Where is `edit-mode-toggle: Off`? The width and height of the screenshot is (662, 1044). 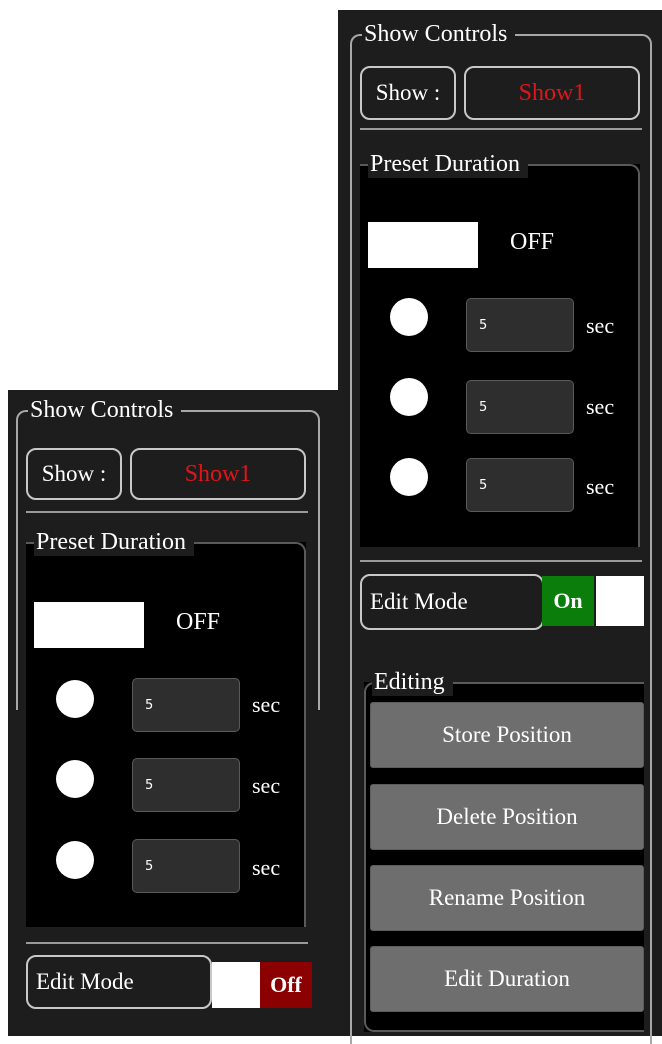 edit-mode-toggle: Off is located at coordinates (262, 985).